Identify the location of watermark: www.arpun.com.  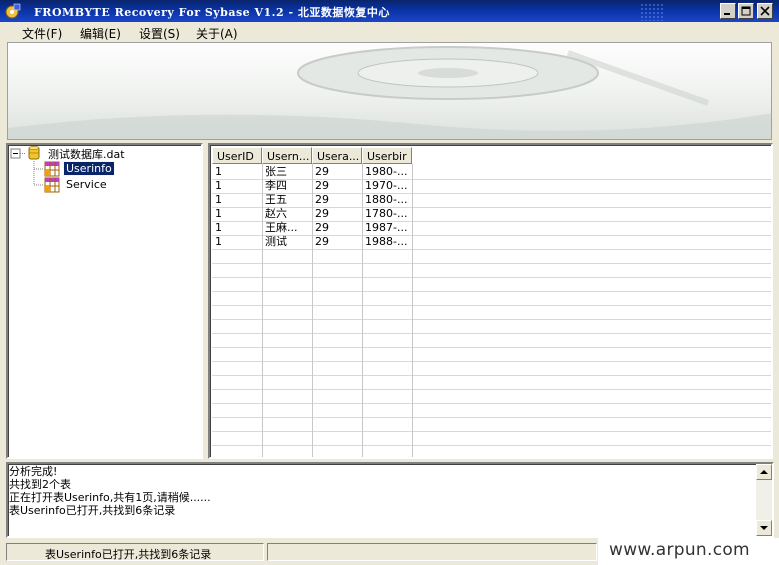
(688, 551).